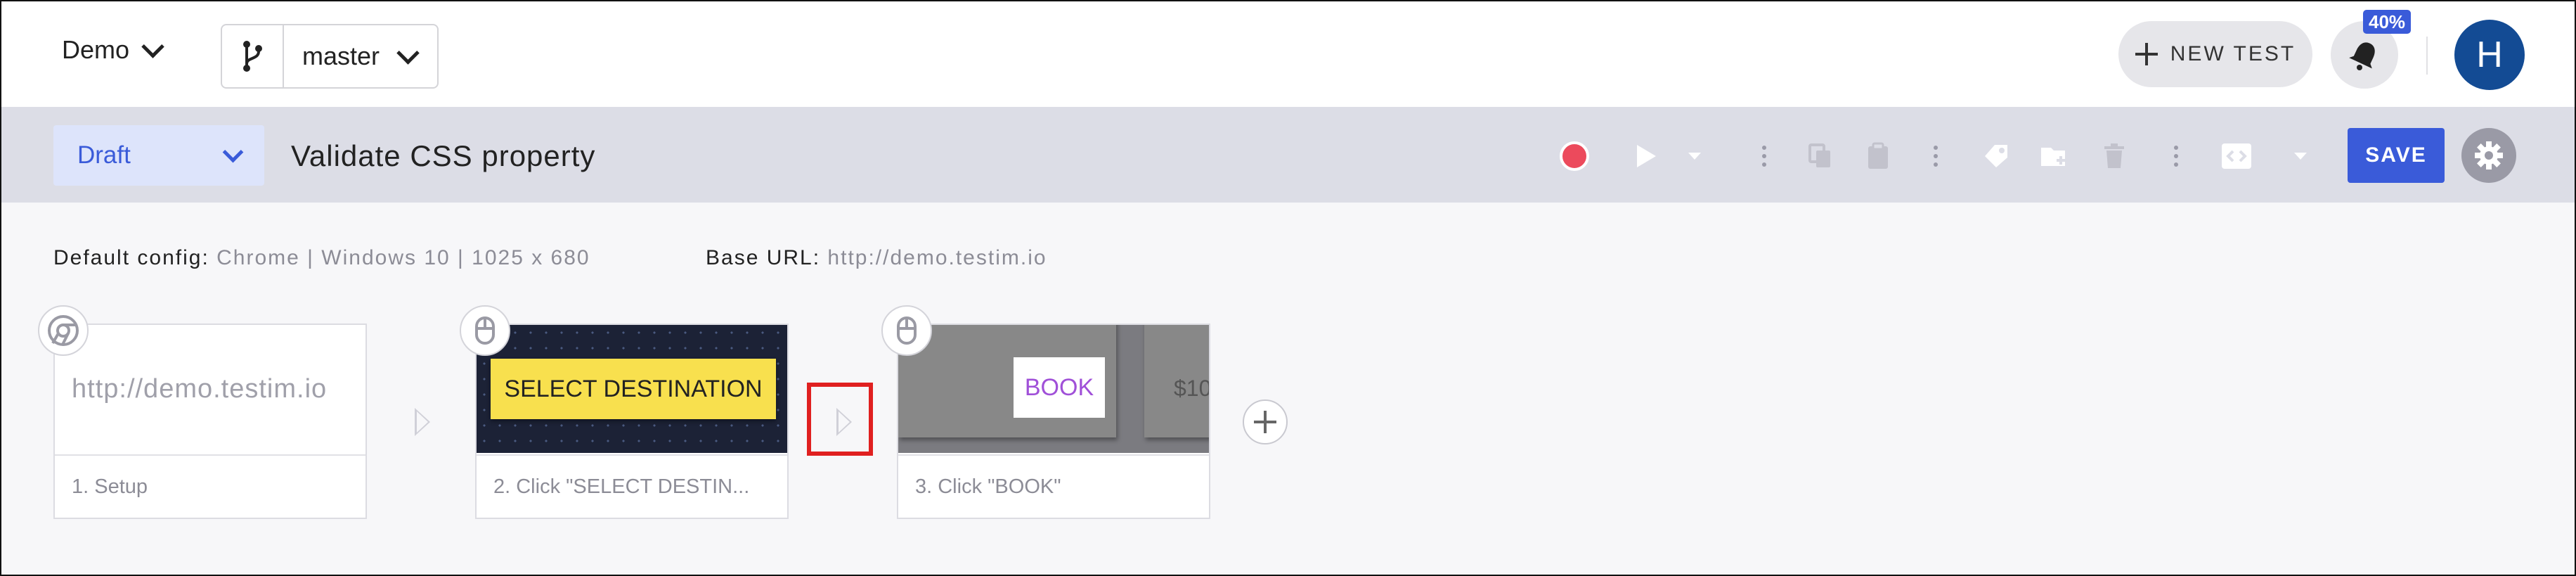  I want to click on clipboard-icon, so click(1878, 155).